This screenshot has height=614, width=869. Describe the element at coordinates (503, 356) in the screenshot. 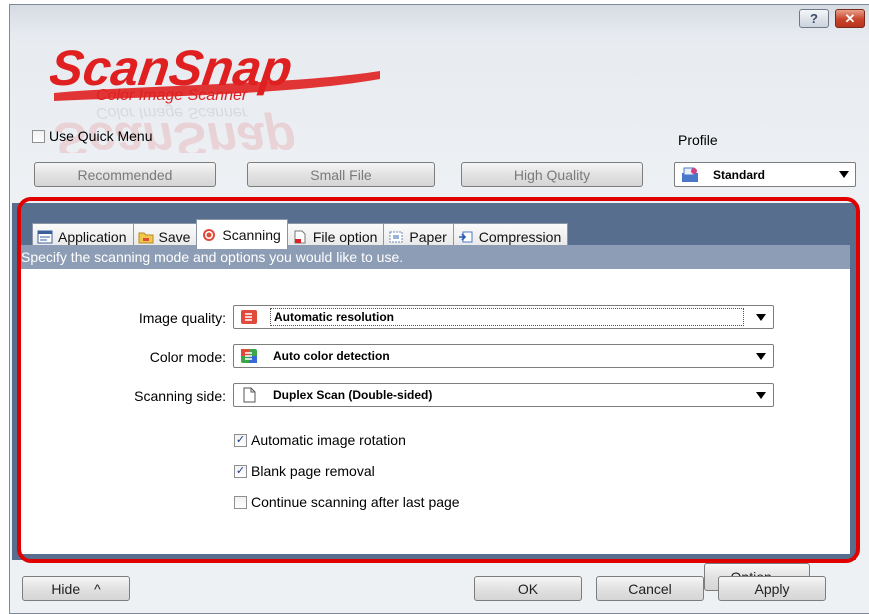

I see `color-mode-dropdown: Auto color detection` at that location.